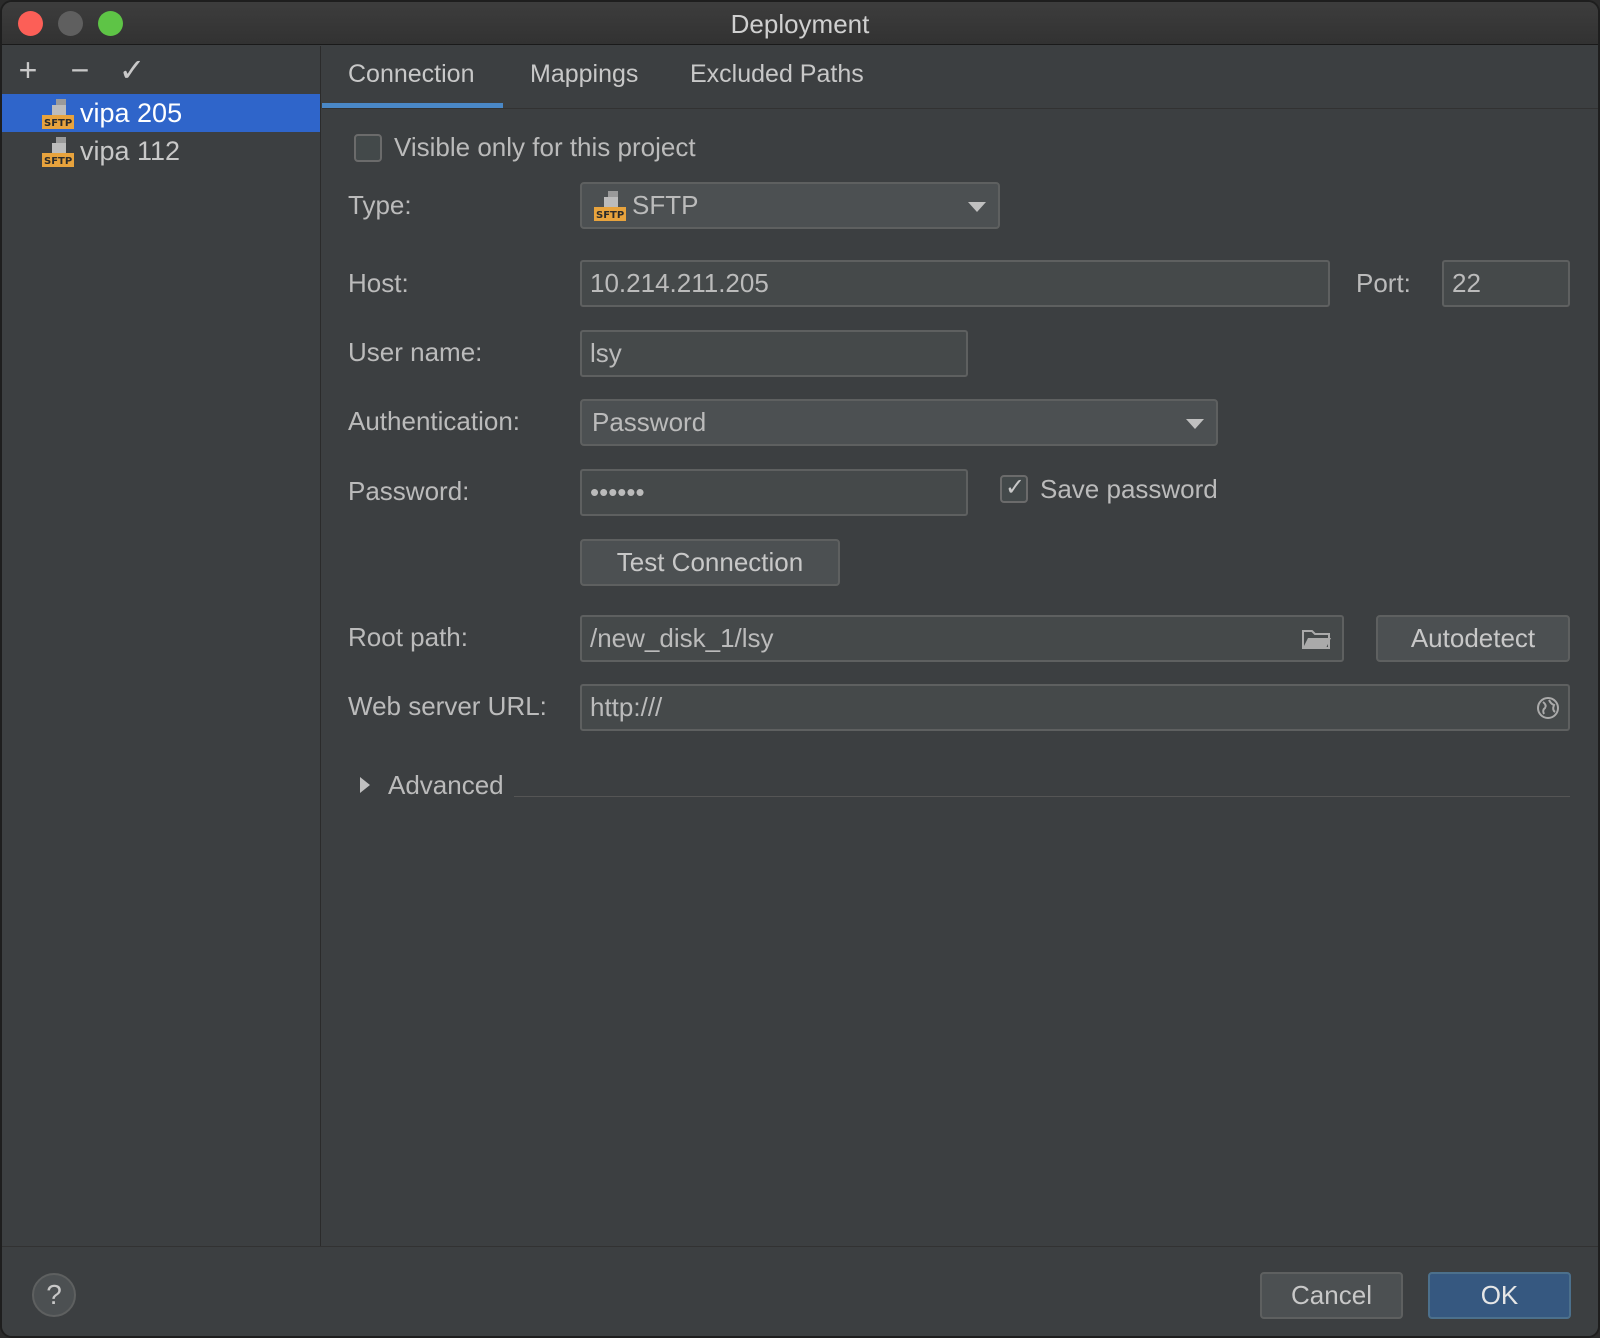 This screenshot has width=1600, height=1338. What do you see at coordinates (1042, 796) in the screenshot?
I see `advanced-divider` at bounding box center [1042, 796].